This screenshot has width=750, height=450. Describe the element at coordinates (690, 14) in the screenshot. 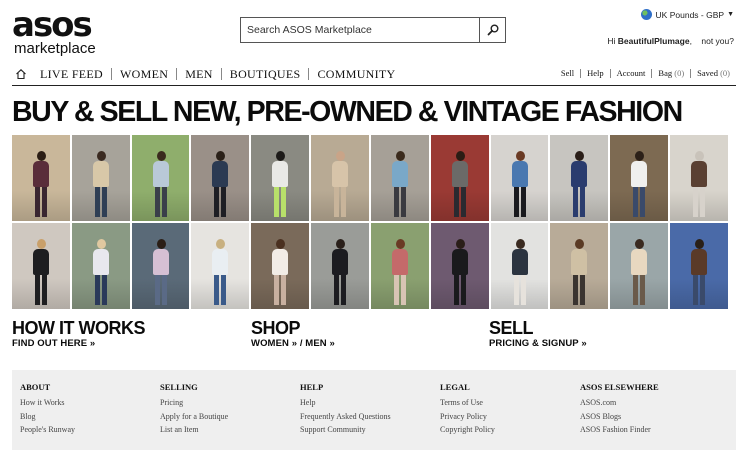

I see `currency-label: UK Pounds - GBP` at that location.